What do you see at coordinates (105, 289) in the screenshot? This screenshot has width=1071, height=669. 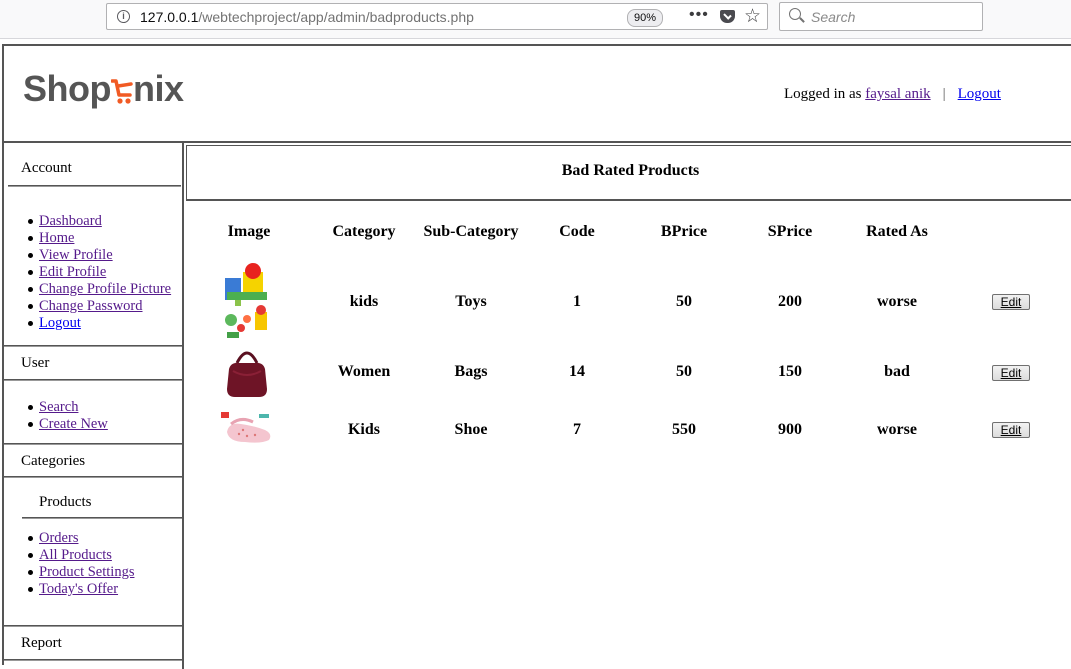 I see `sidebar-link-change-profile-picture: Change Profile Picture` at bounding box center [105, 289].